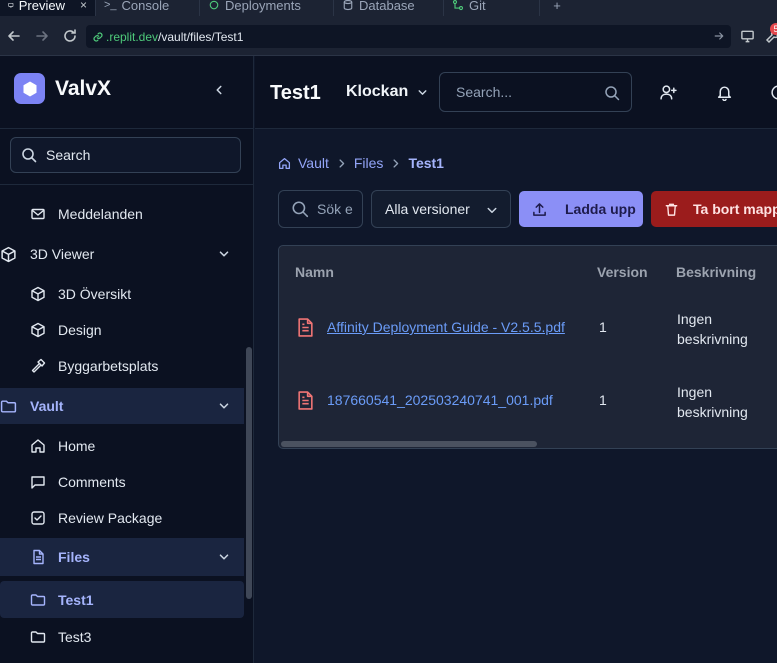 The image size is (777, 663). I want to click on new-tab-button: +, so click(557, 8).